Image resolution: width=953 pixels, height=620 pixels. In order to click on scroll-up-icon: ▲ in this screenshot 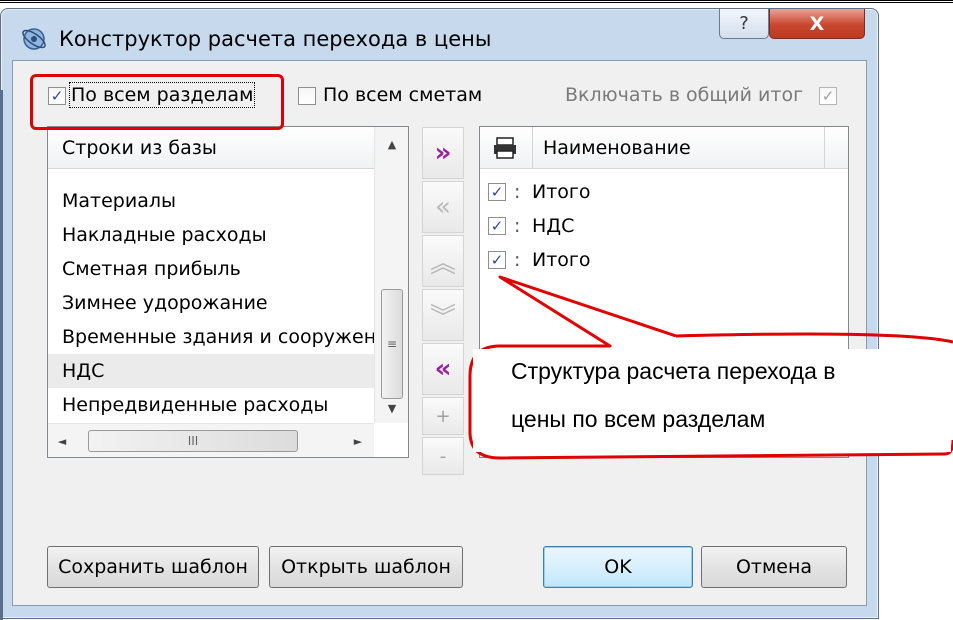, I will do `click(392, 144)`.